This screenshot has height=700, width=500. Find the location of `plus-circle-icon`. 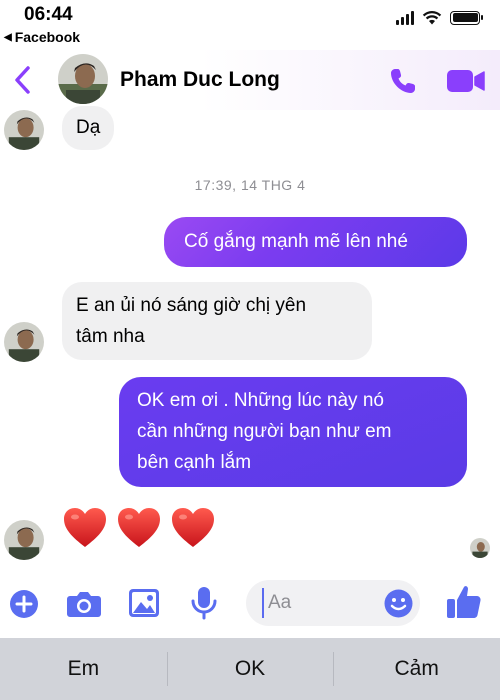

plus-circle-icon is located at coordinates (24, 604).